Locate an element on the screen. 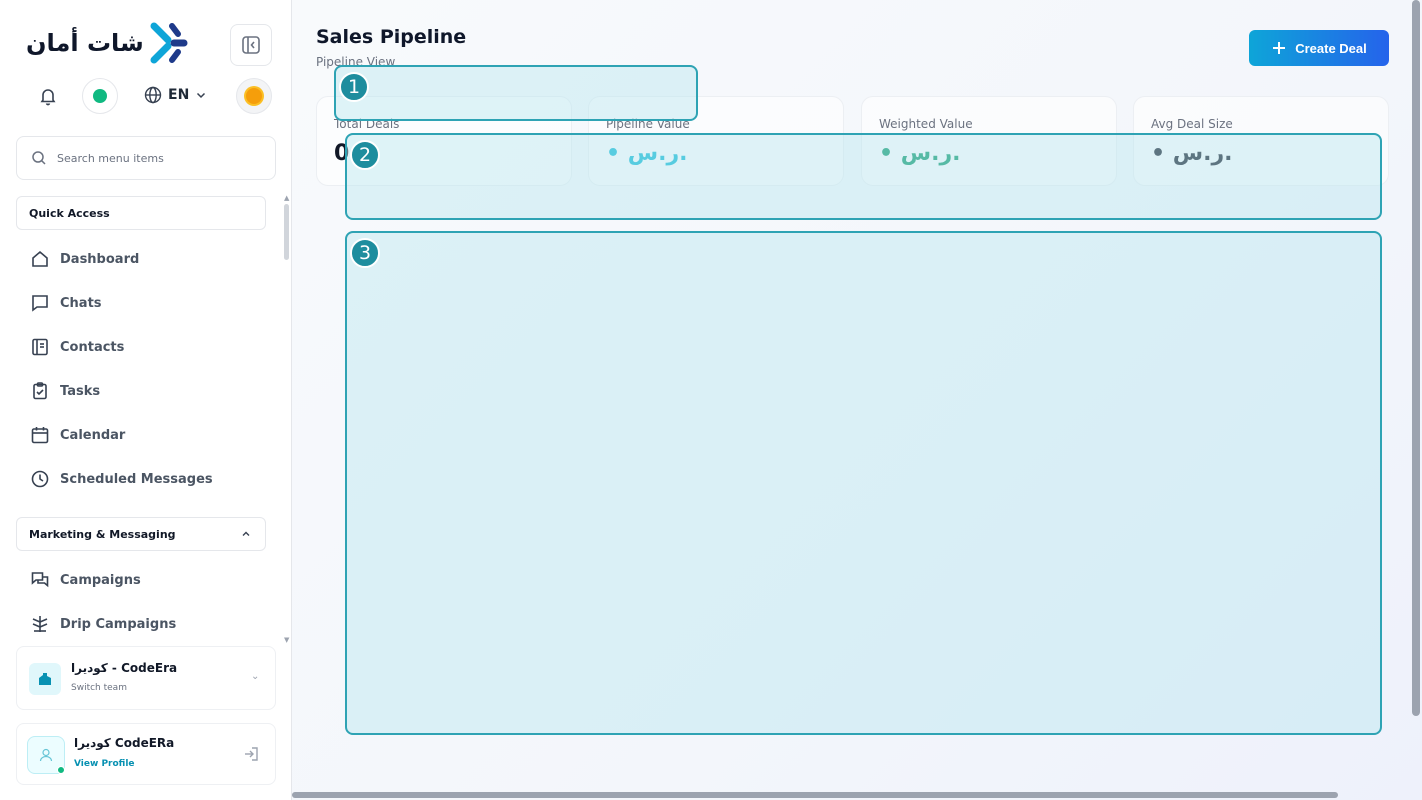 The image size is (1422, 800). chat-icon is located at coordinates (40, 303).